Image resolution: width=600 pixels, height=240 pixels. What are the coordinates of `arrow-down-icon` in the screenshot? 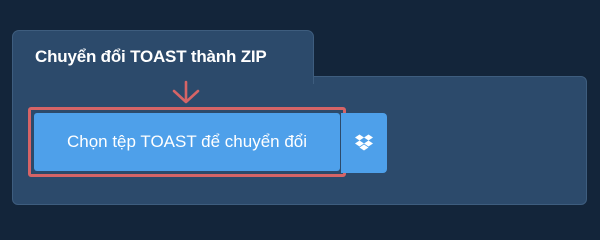 It's located at (186, 92).